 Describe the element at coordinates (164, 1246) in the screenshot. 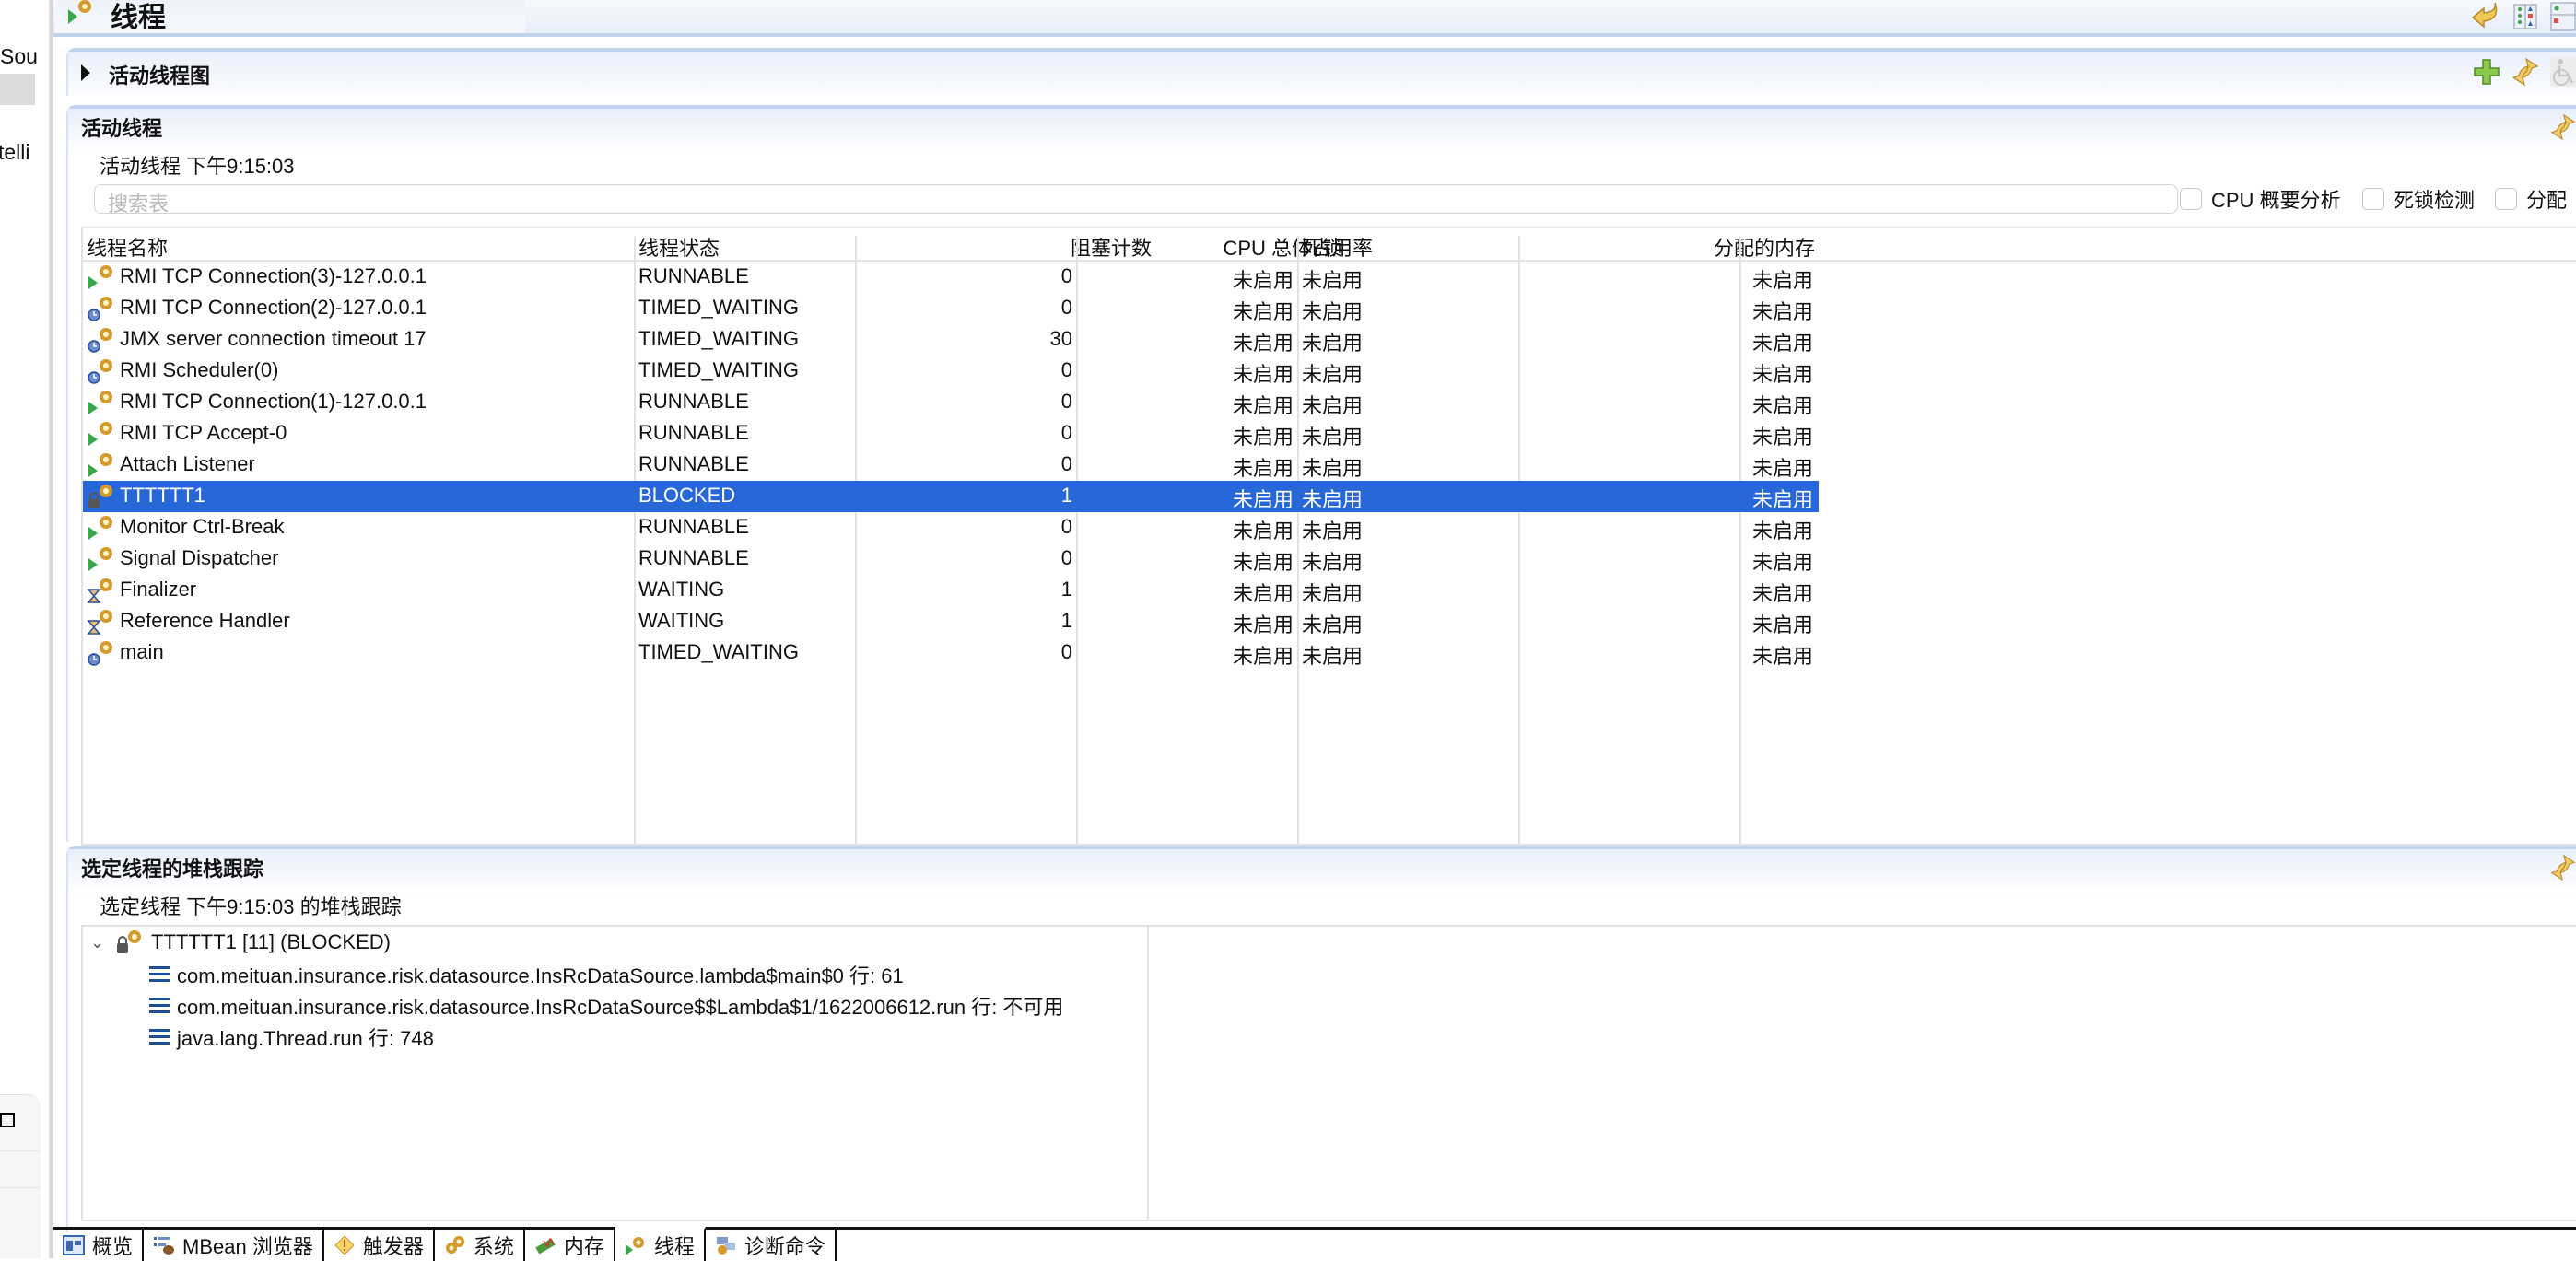

I see `mbean-browser-icon` at that location.